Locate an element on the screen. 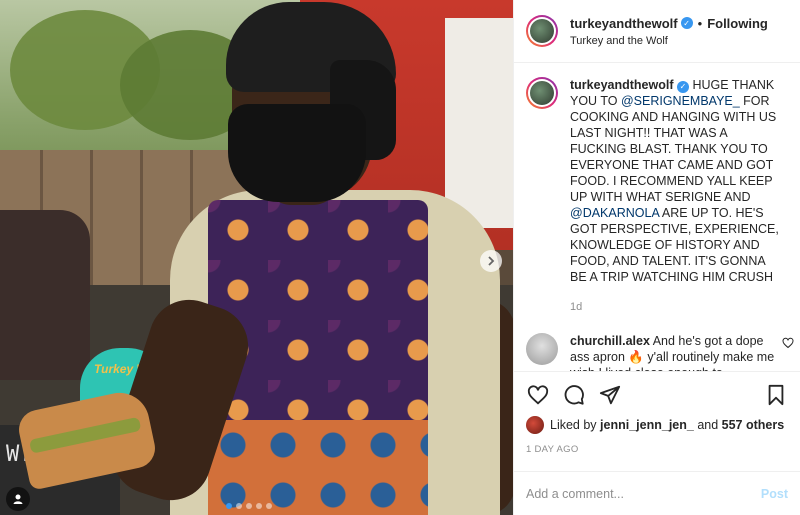 The width and height of the screenshot is (800, 515). following-button: Following is located at coordinates (737, 23).